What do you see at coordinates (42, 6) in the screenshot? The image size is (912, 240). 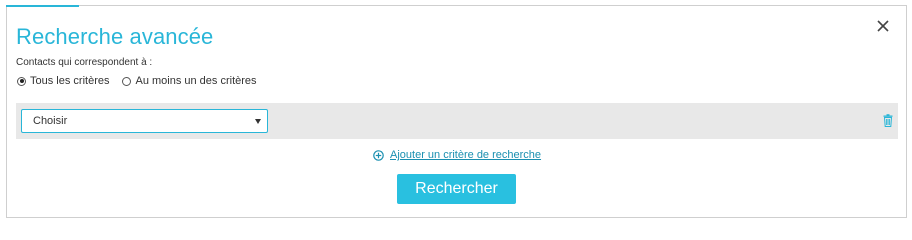 I see `active-tab-indicator` at bounding box center [42, 6].